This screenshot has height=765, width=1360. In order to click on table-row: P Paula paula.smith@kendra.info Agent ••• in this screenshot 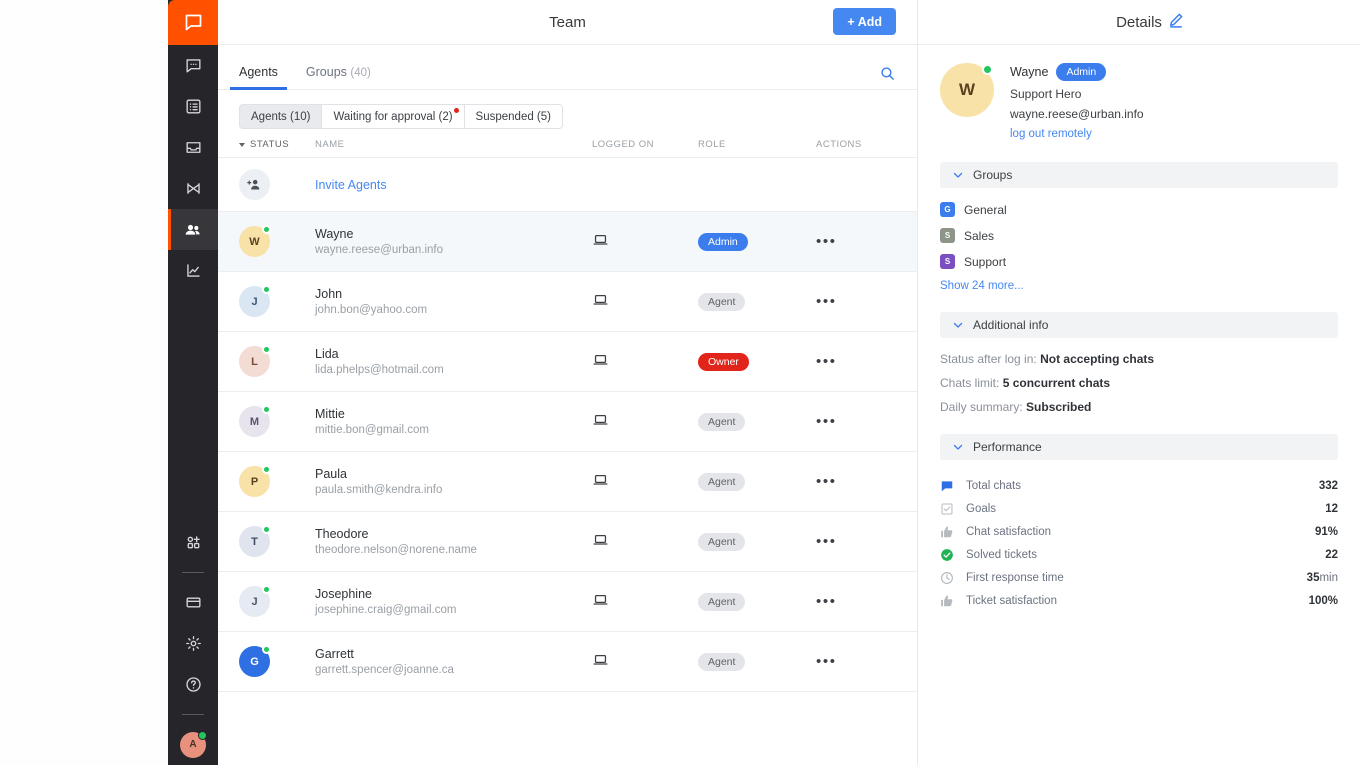, I will do `click(567, 482)`.